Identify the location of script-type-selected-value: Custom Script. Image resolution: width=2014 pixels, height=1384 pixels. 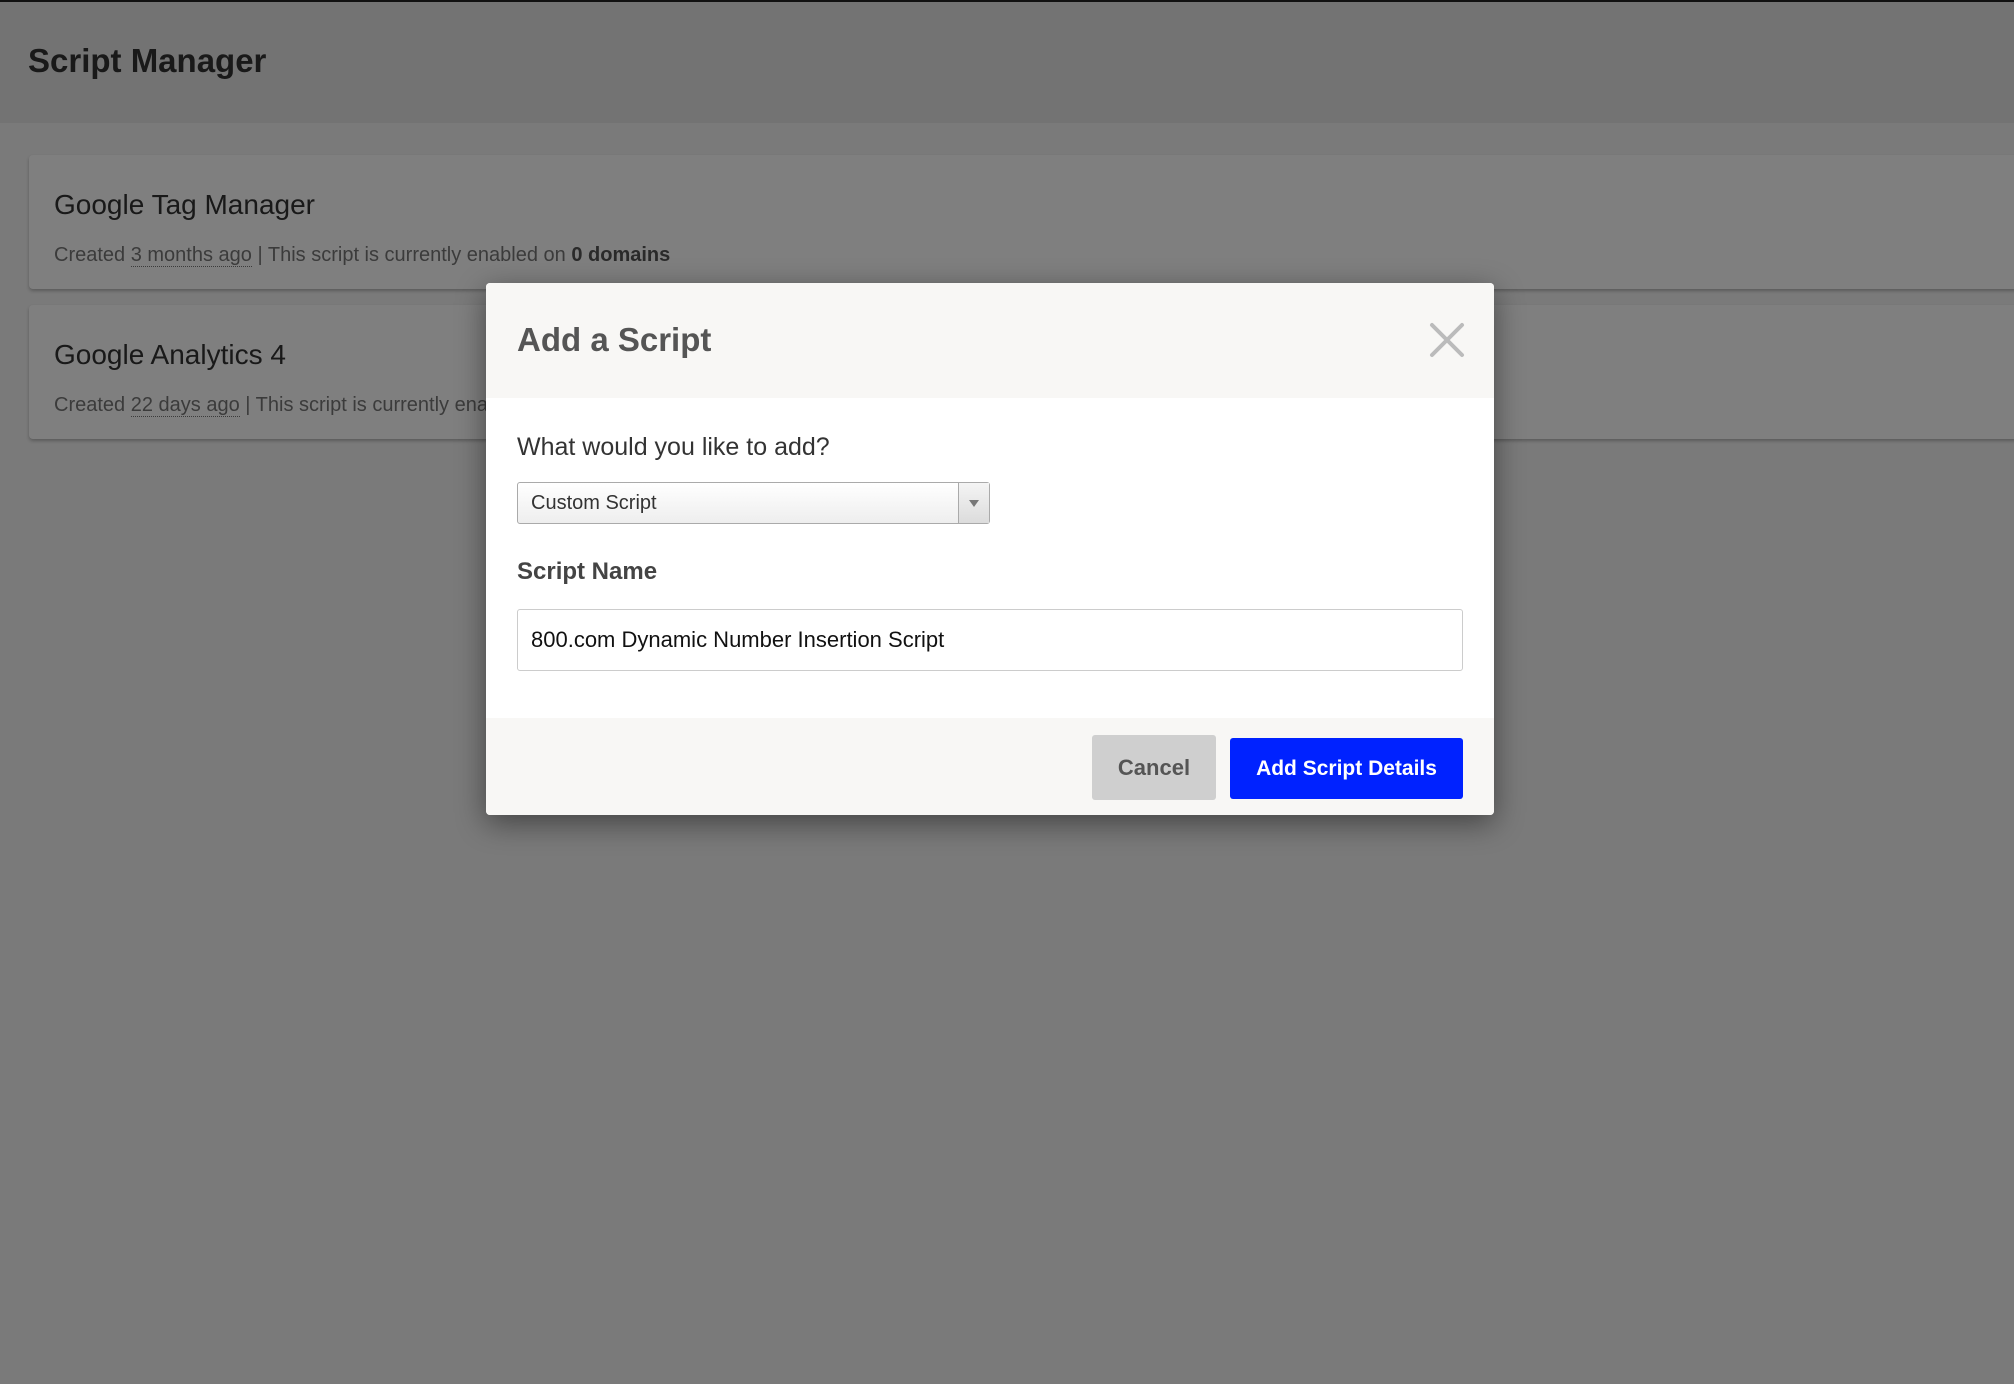
(594, 503).